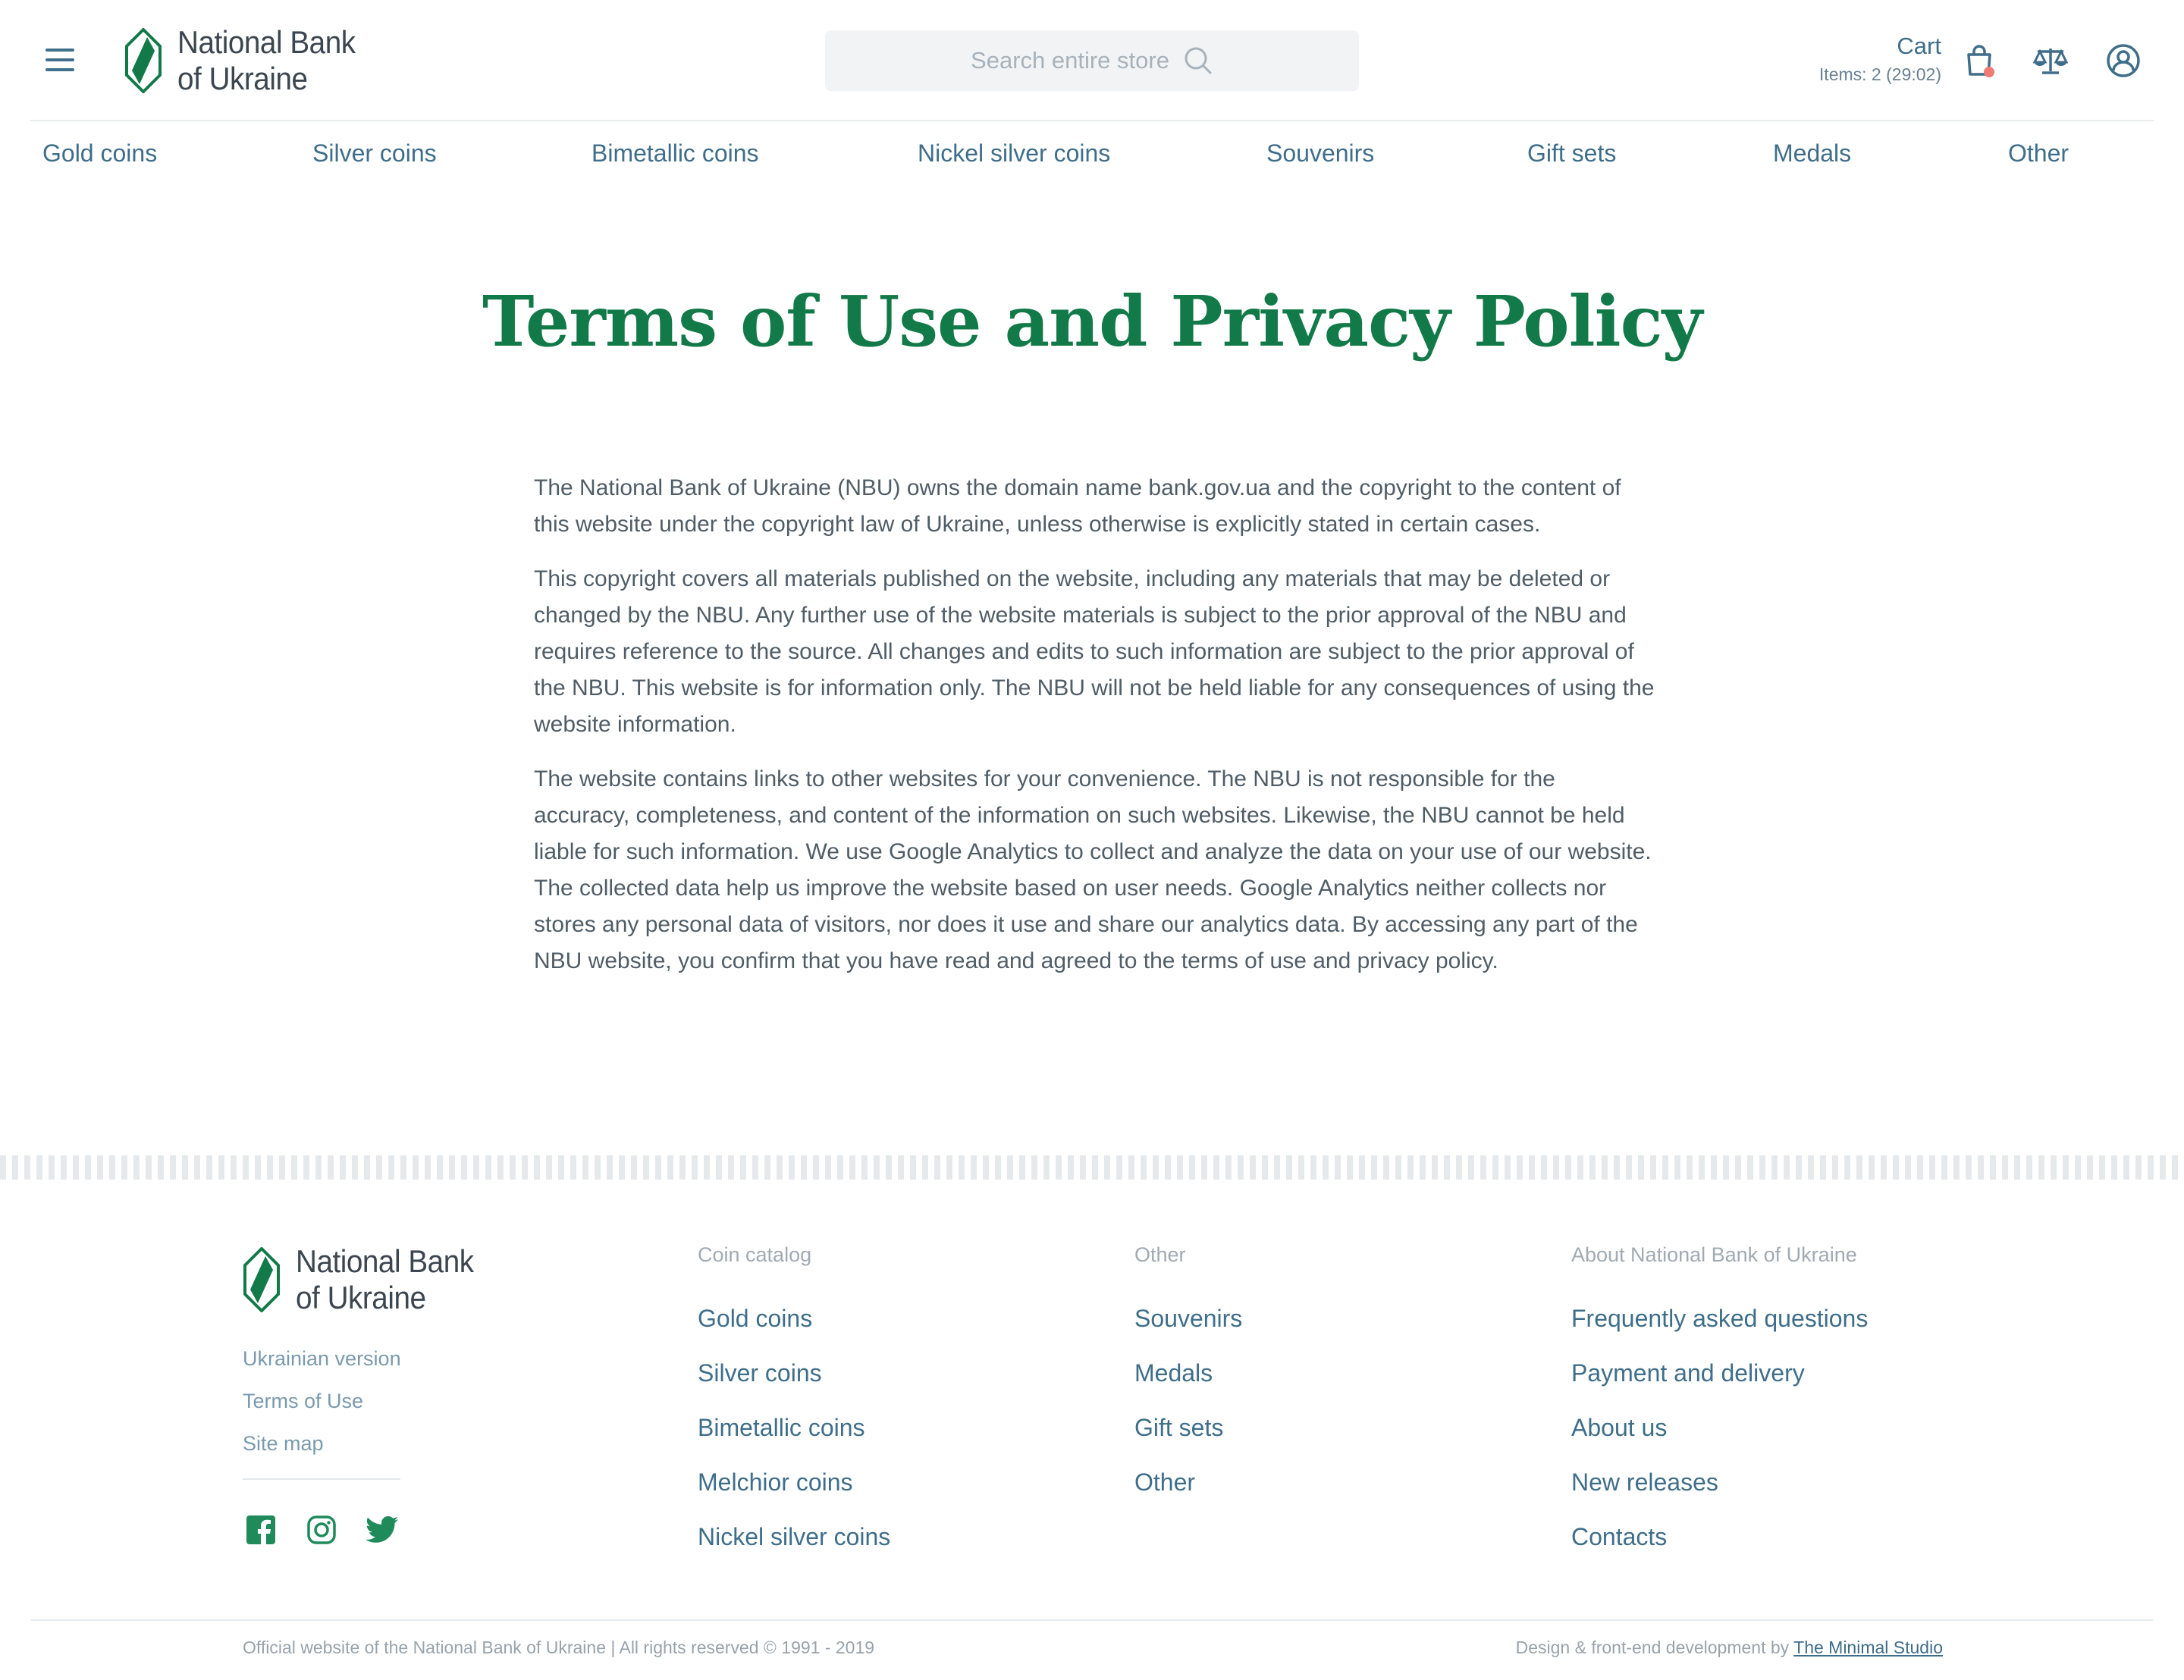 This screenshot has height=1680, width=2184. I want to click on social-links, so click(335, 1530).